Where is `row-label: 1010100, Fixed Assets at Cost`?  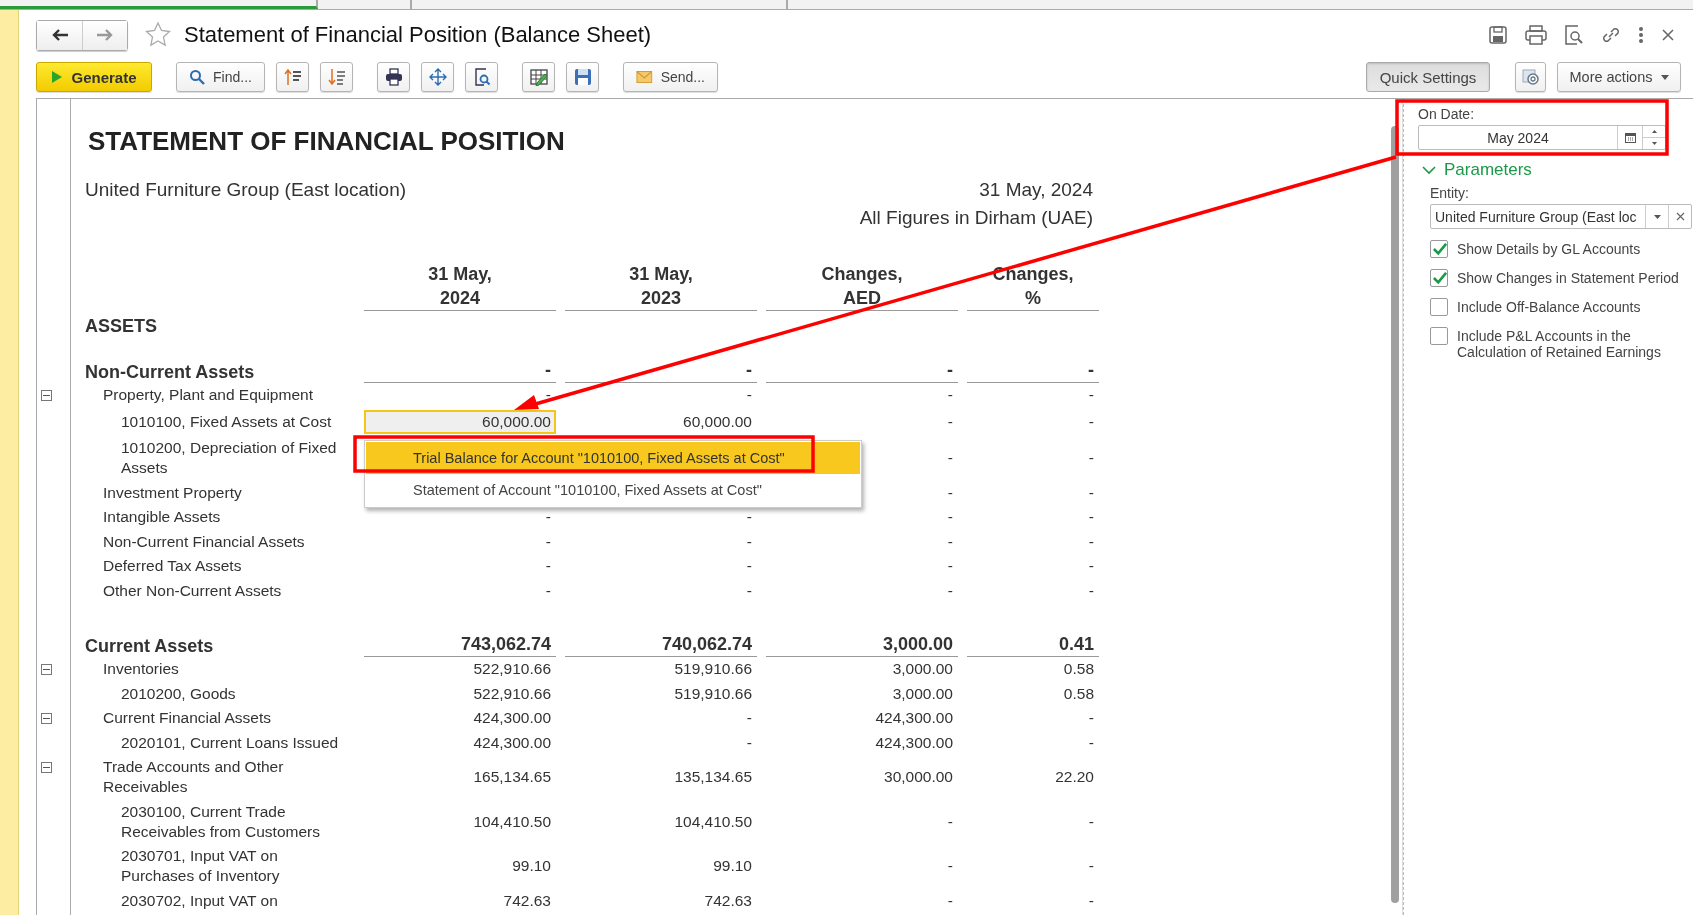 row-label: 1010100, Fixed Assets at Cost is located at coordinates (226, 421).